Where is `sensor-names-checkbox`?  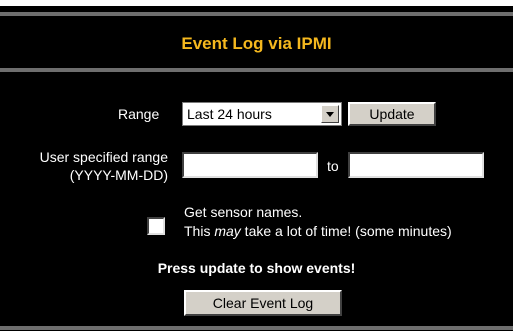 sensor-names-checkbox is located at coordinates (156, 226).